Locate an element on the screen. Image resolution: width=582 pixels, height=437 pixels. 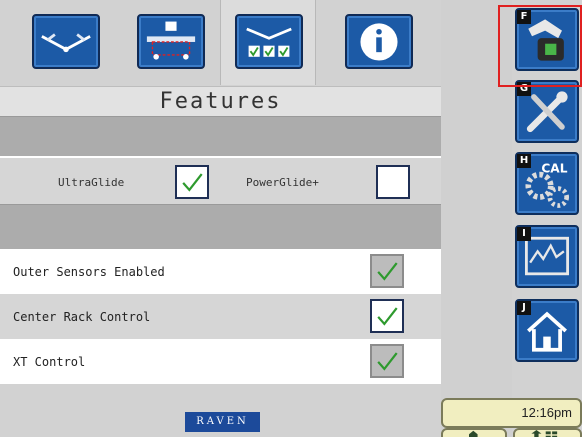
arrow-grid-icon is located at coordinates (544, 433).